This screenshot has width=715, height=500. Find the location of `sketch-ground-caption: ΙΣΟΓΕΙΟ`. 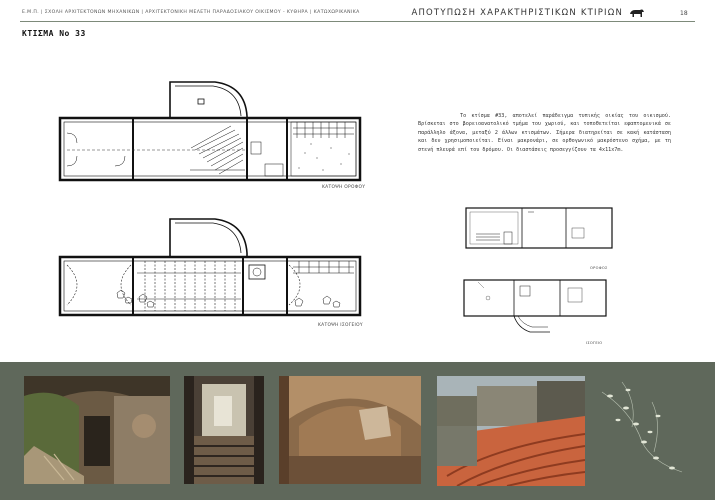

sketch-ground-caption: ΙΣΟΓΕΙΟ is located at coordinates (594, 343).